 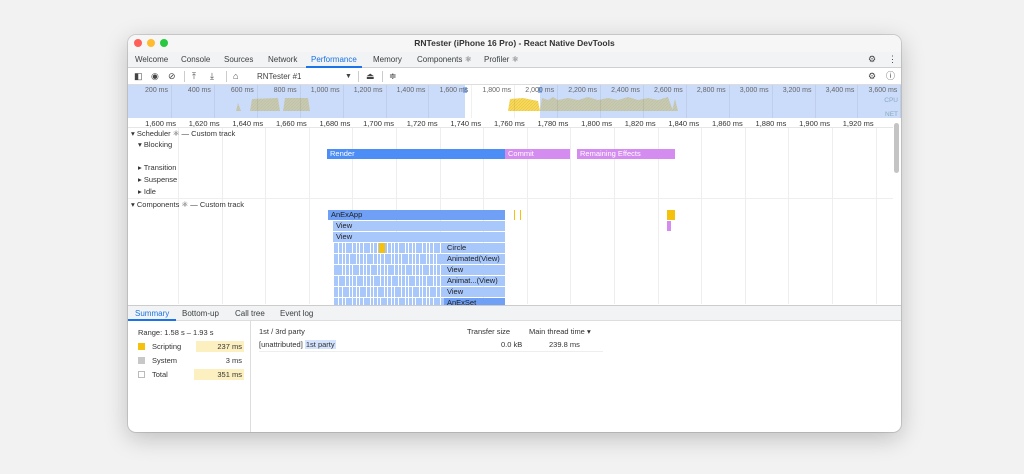 I want to click on components-track-header: ▾ Components ⚛ — Custom track, so click(x=187, y=204).